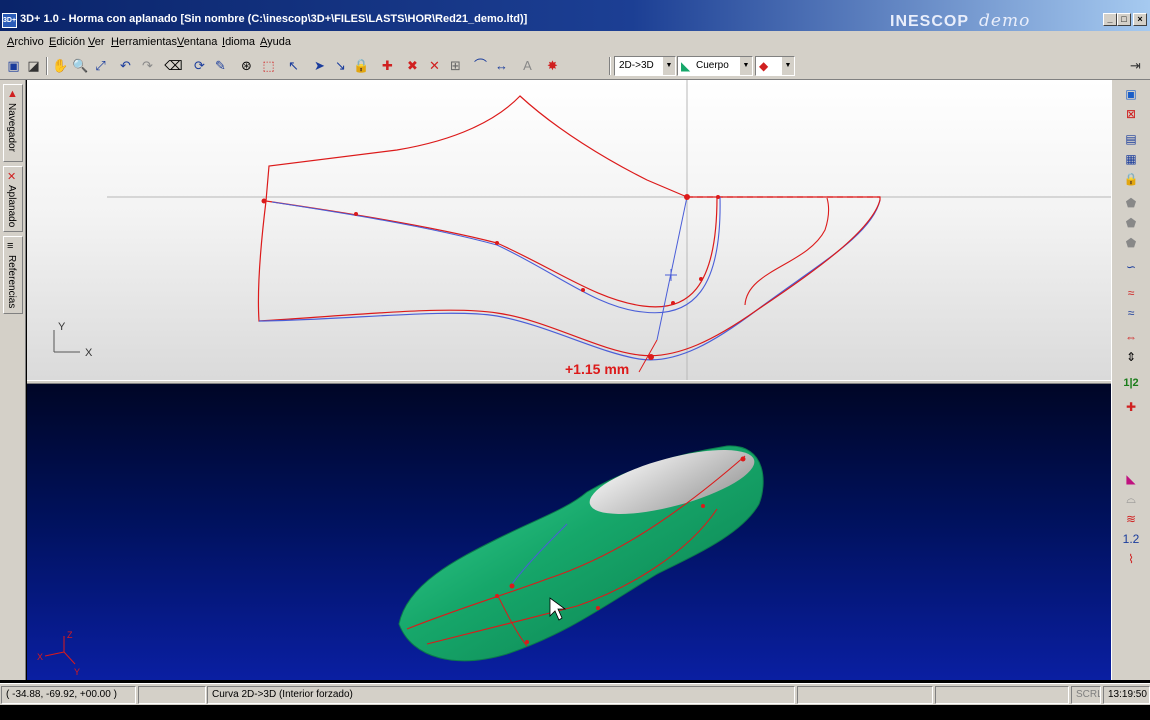 The image size is (1150, 720). Describe the element at coordinates (1131, 203) in the screenshot. I see `shoe-side-icon: ⬟` at that location.